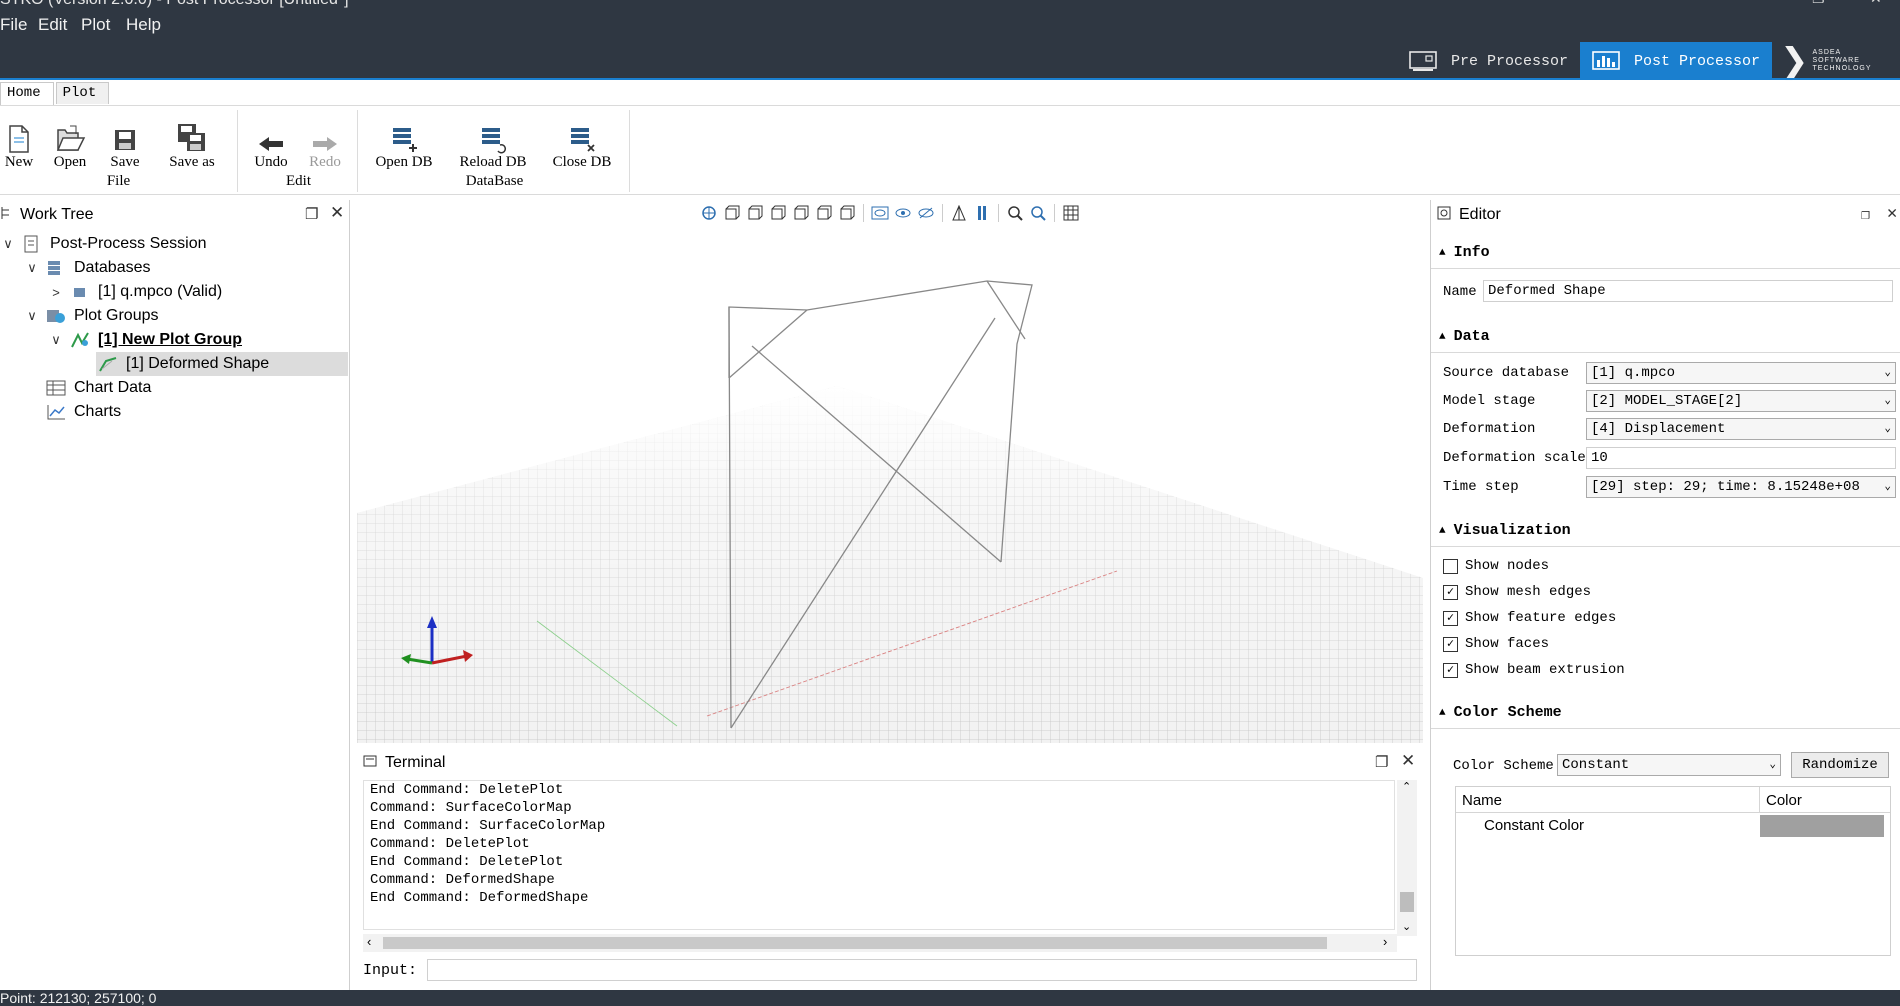  I want to click on edit-group-label: Edit, so click(298, 181).